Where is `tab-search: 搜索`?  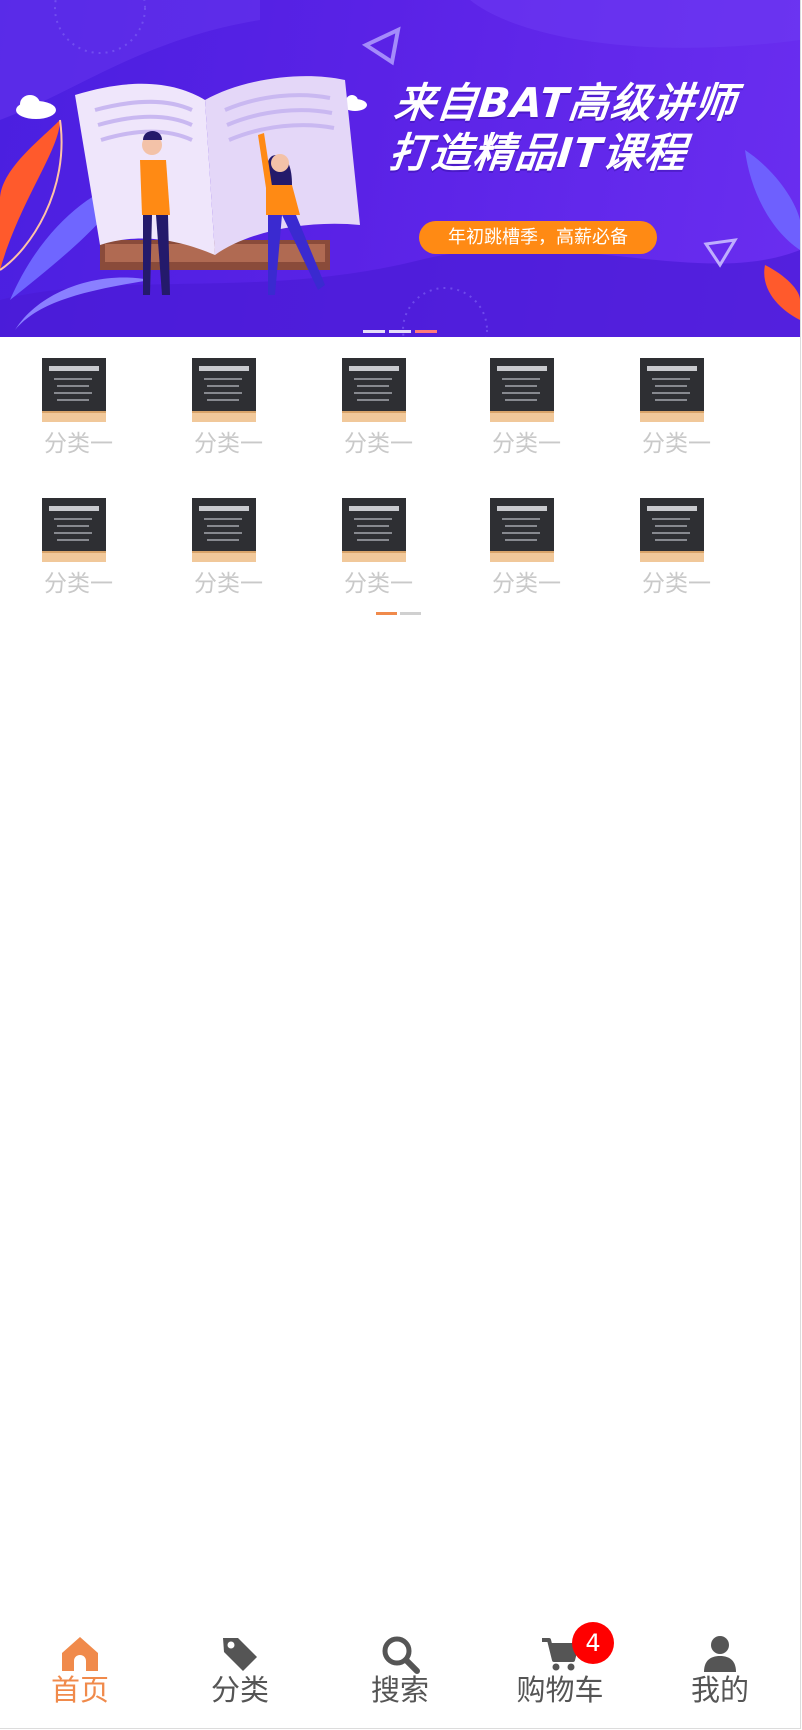 tab-search: 搜索 is located at coordinates (400, 1675).